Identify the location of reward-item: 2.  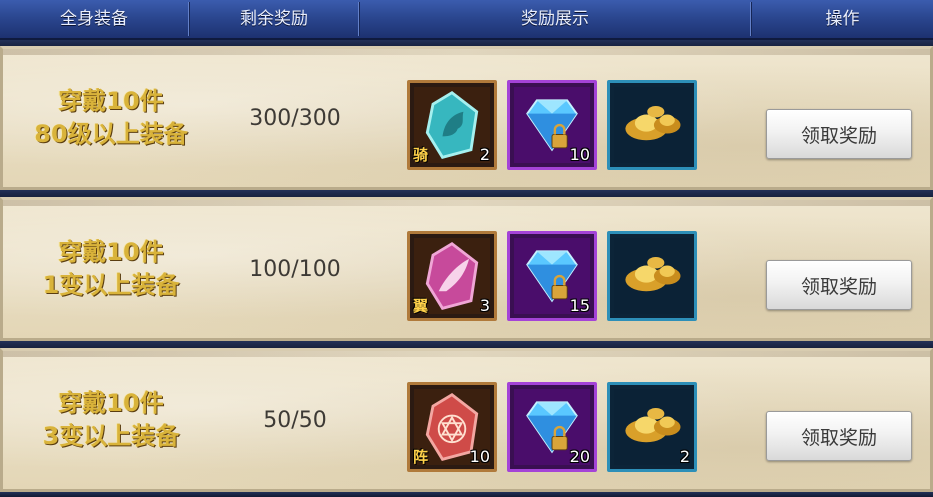
(652, 427).